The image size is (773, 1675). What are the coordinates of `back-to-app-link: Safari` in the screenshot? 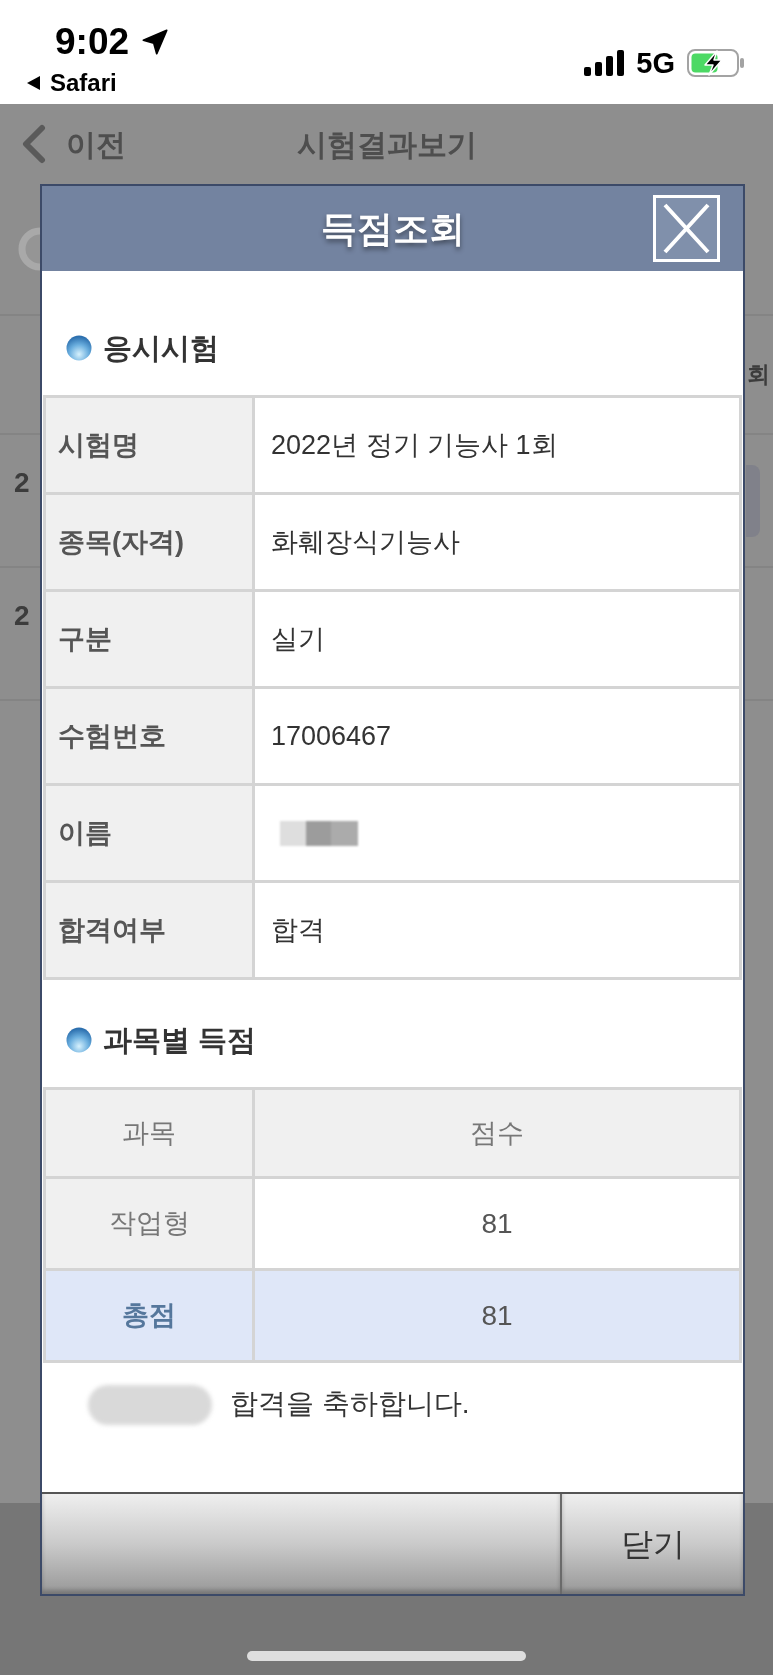 It's located at (98, 83).